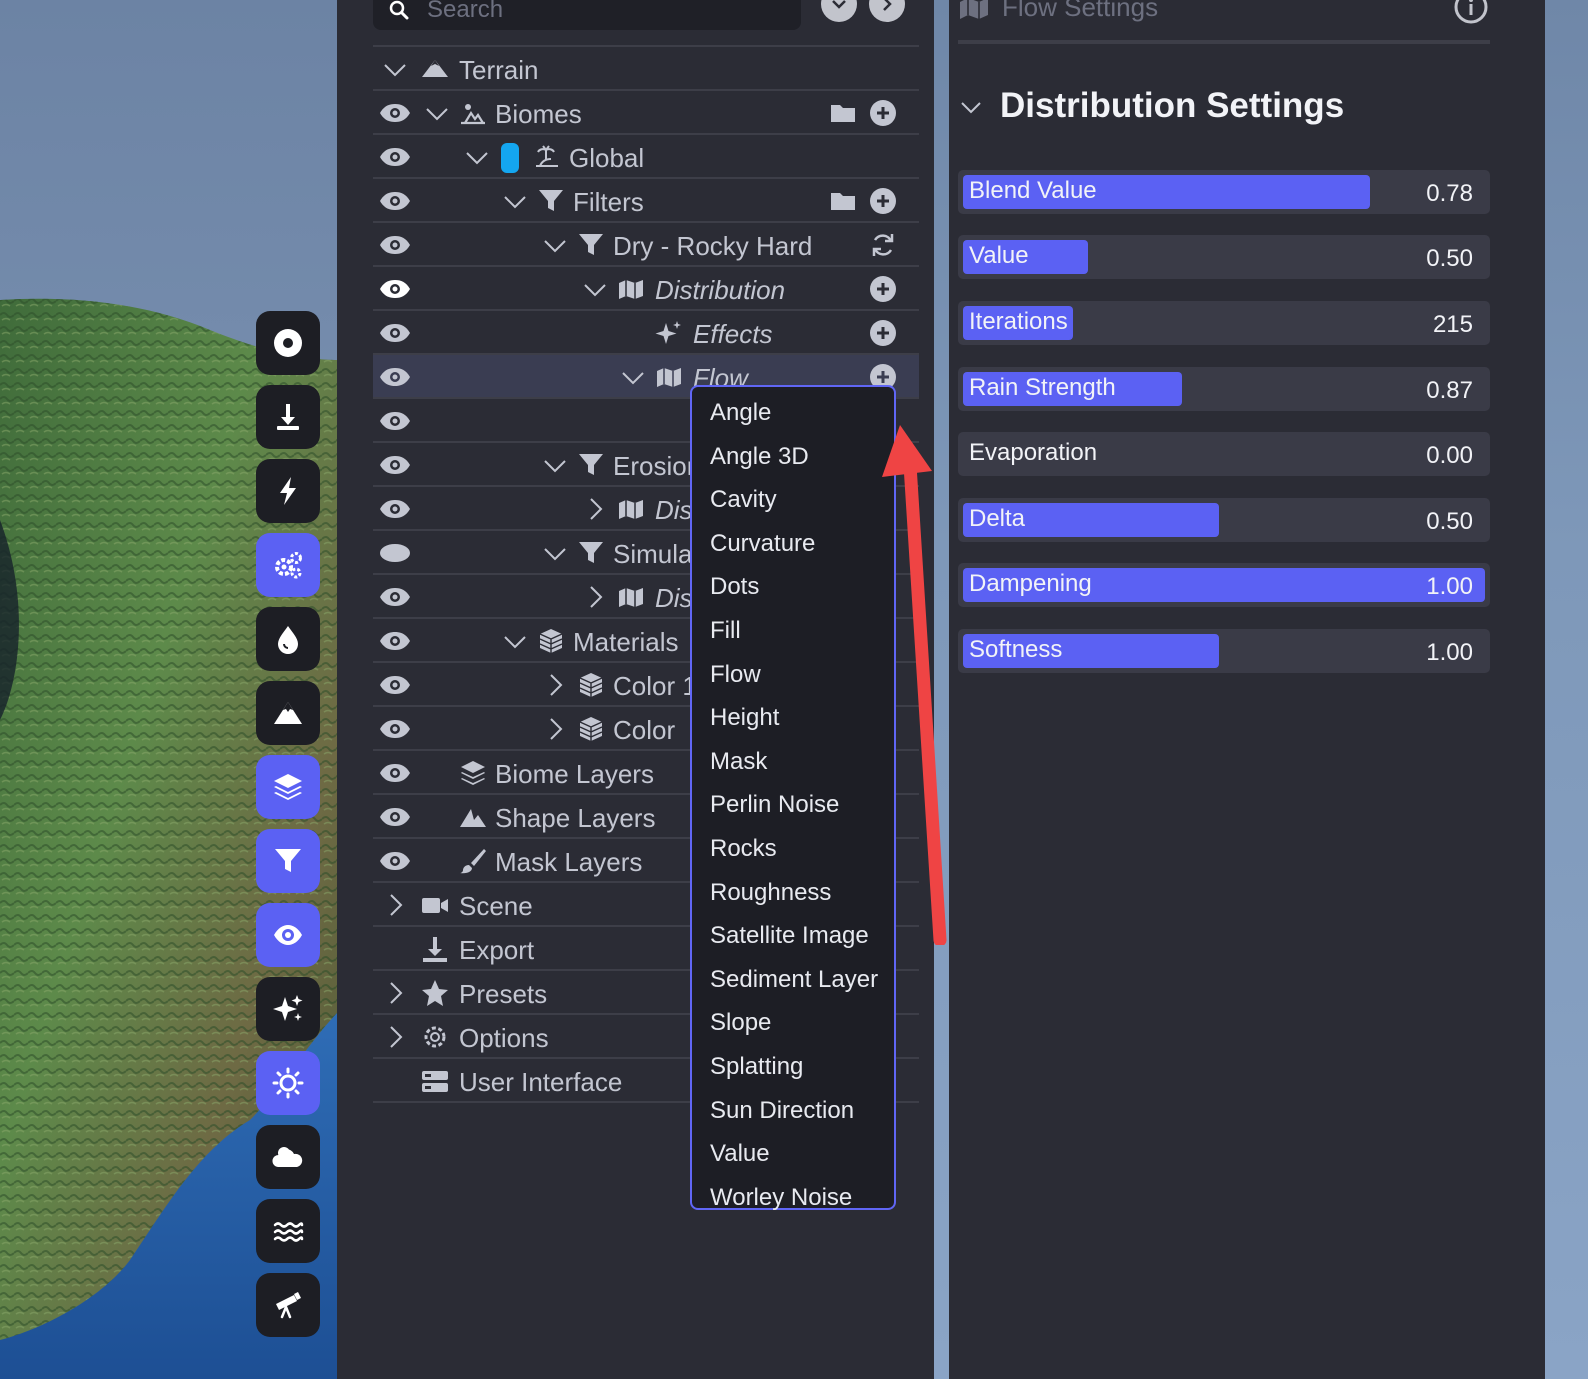  What do you see at coordinates (288, 639) in the screenshot?
I see `water-drop-button` at bounding box center [288, 639].